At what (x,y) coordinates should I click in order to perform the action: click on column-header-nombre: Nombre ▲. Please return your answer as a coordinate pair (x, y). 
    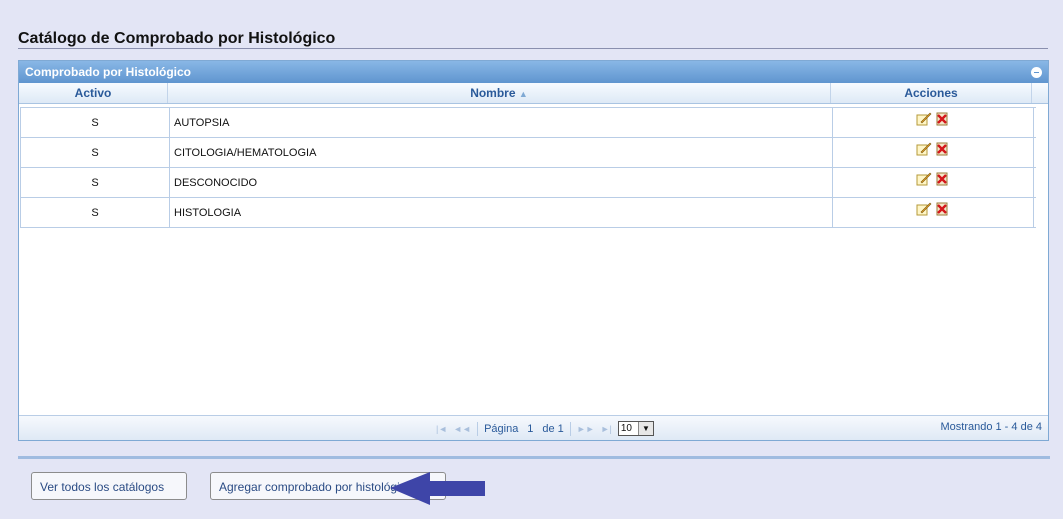
    Looking at the image, I should click on (499, 93).